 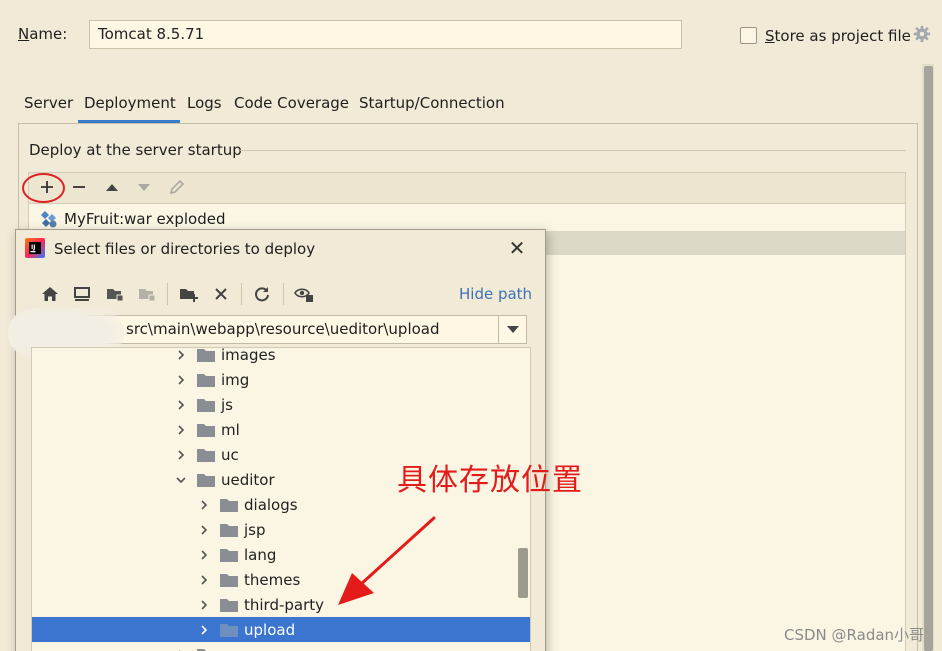 I want to click on gear-icon, so click(x=922, y=34).